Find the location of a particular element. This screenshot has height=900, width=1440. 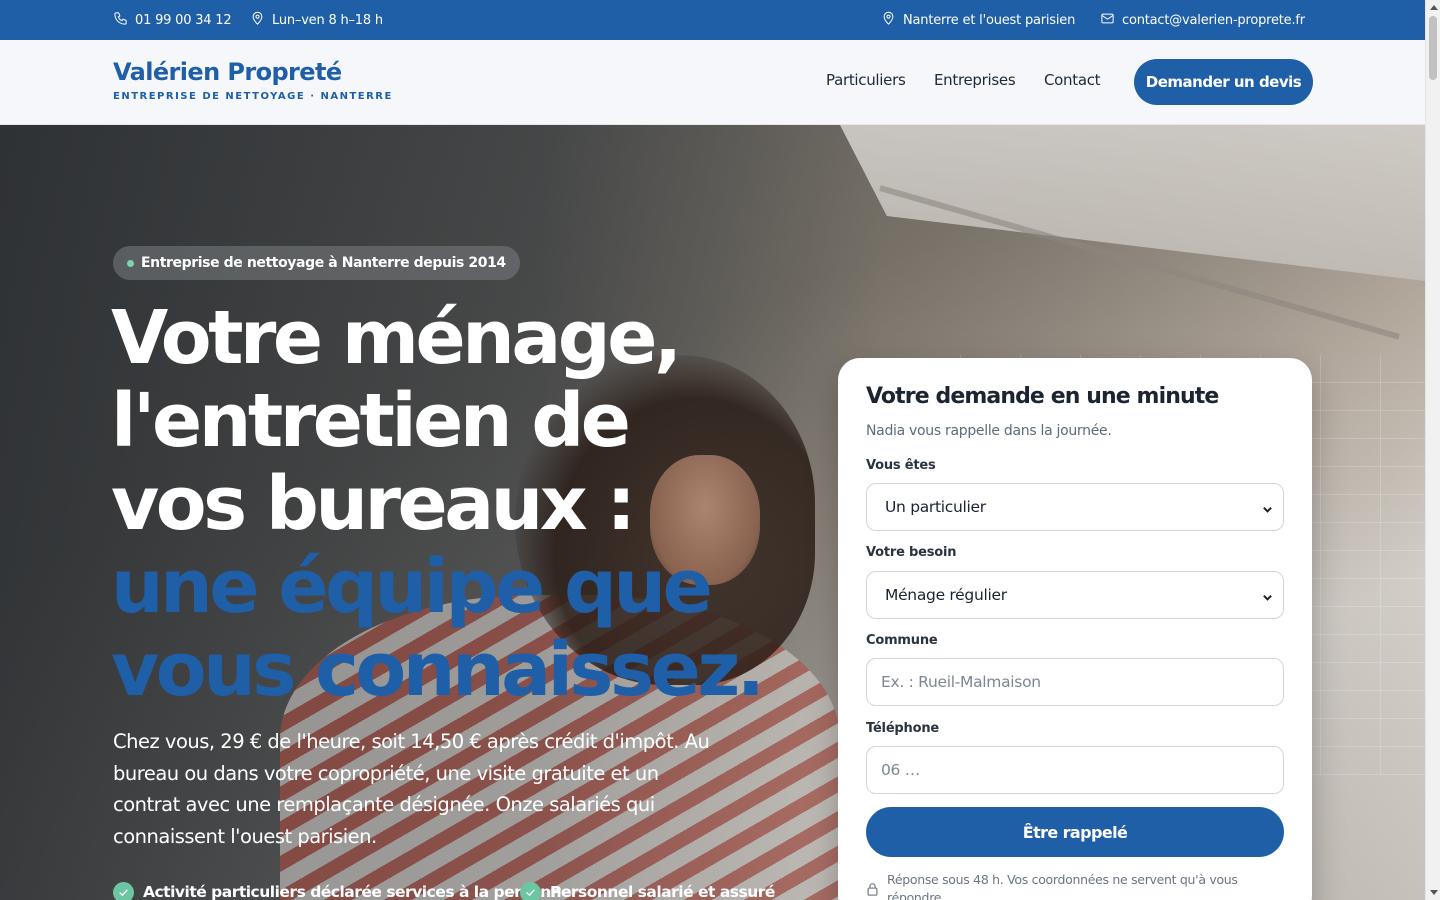

topbar-hours-text: Lun–ven 8 h–18 h is located at coordinates (327, 20).